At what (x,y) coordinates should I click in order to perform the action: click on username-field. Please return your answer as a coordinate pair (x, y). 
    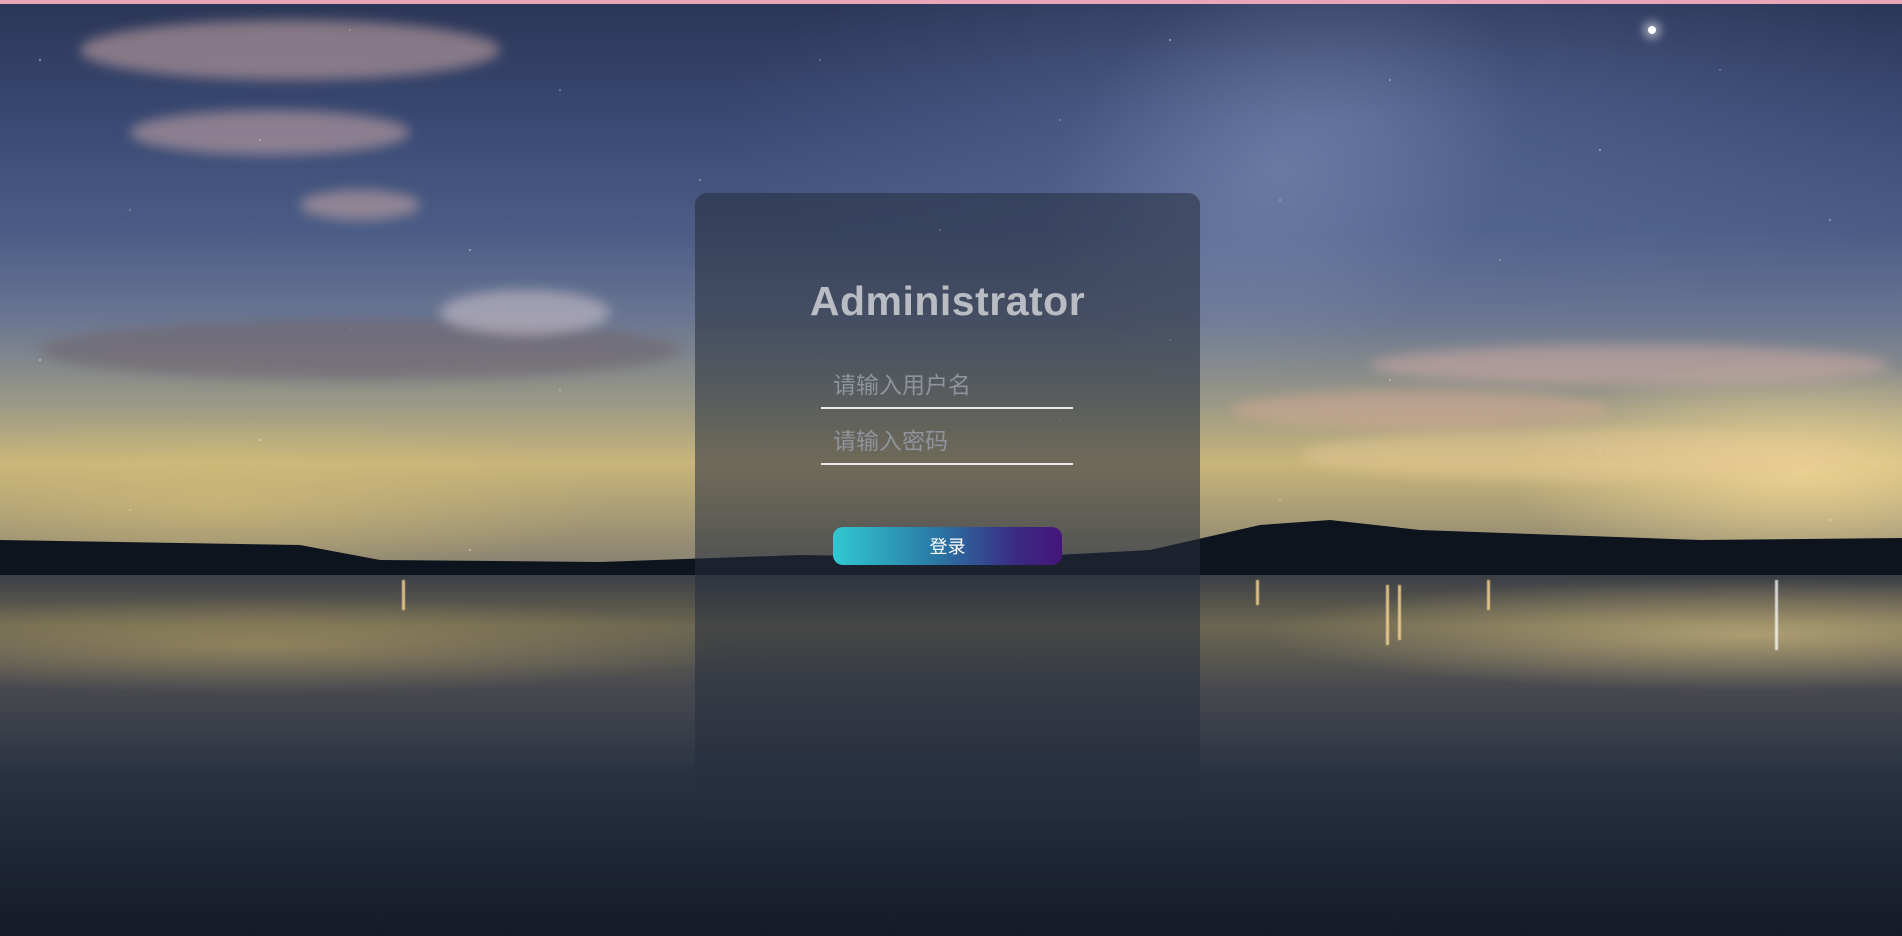
    Looking at the image, I should click on (947, 387).